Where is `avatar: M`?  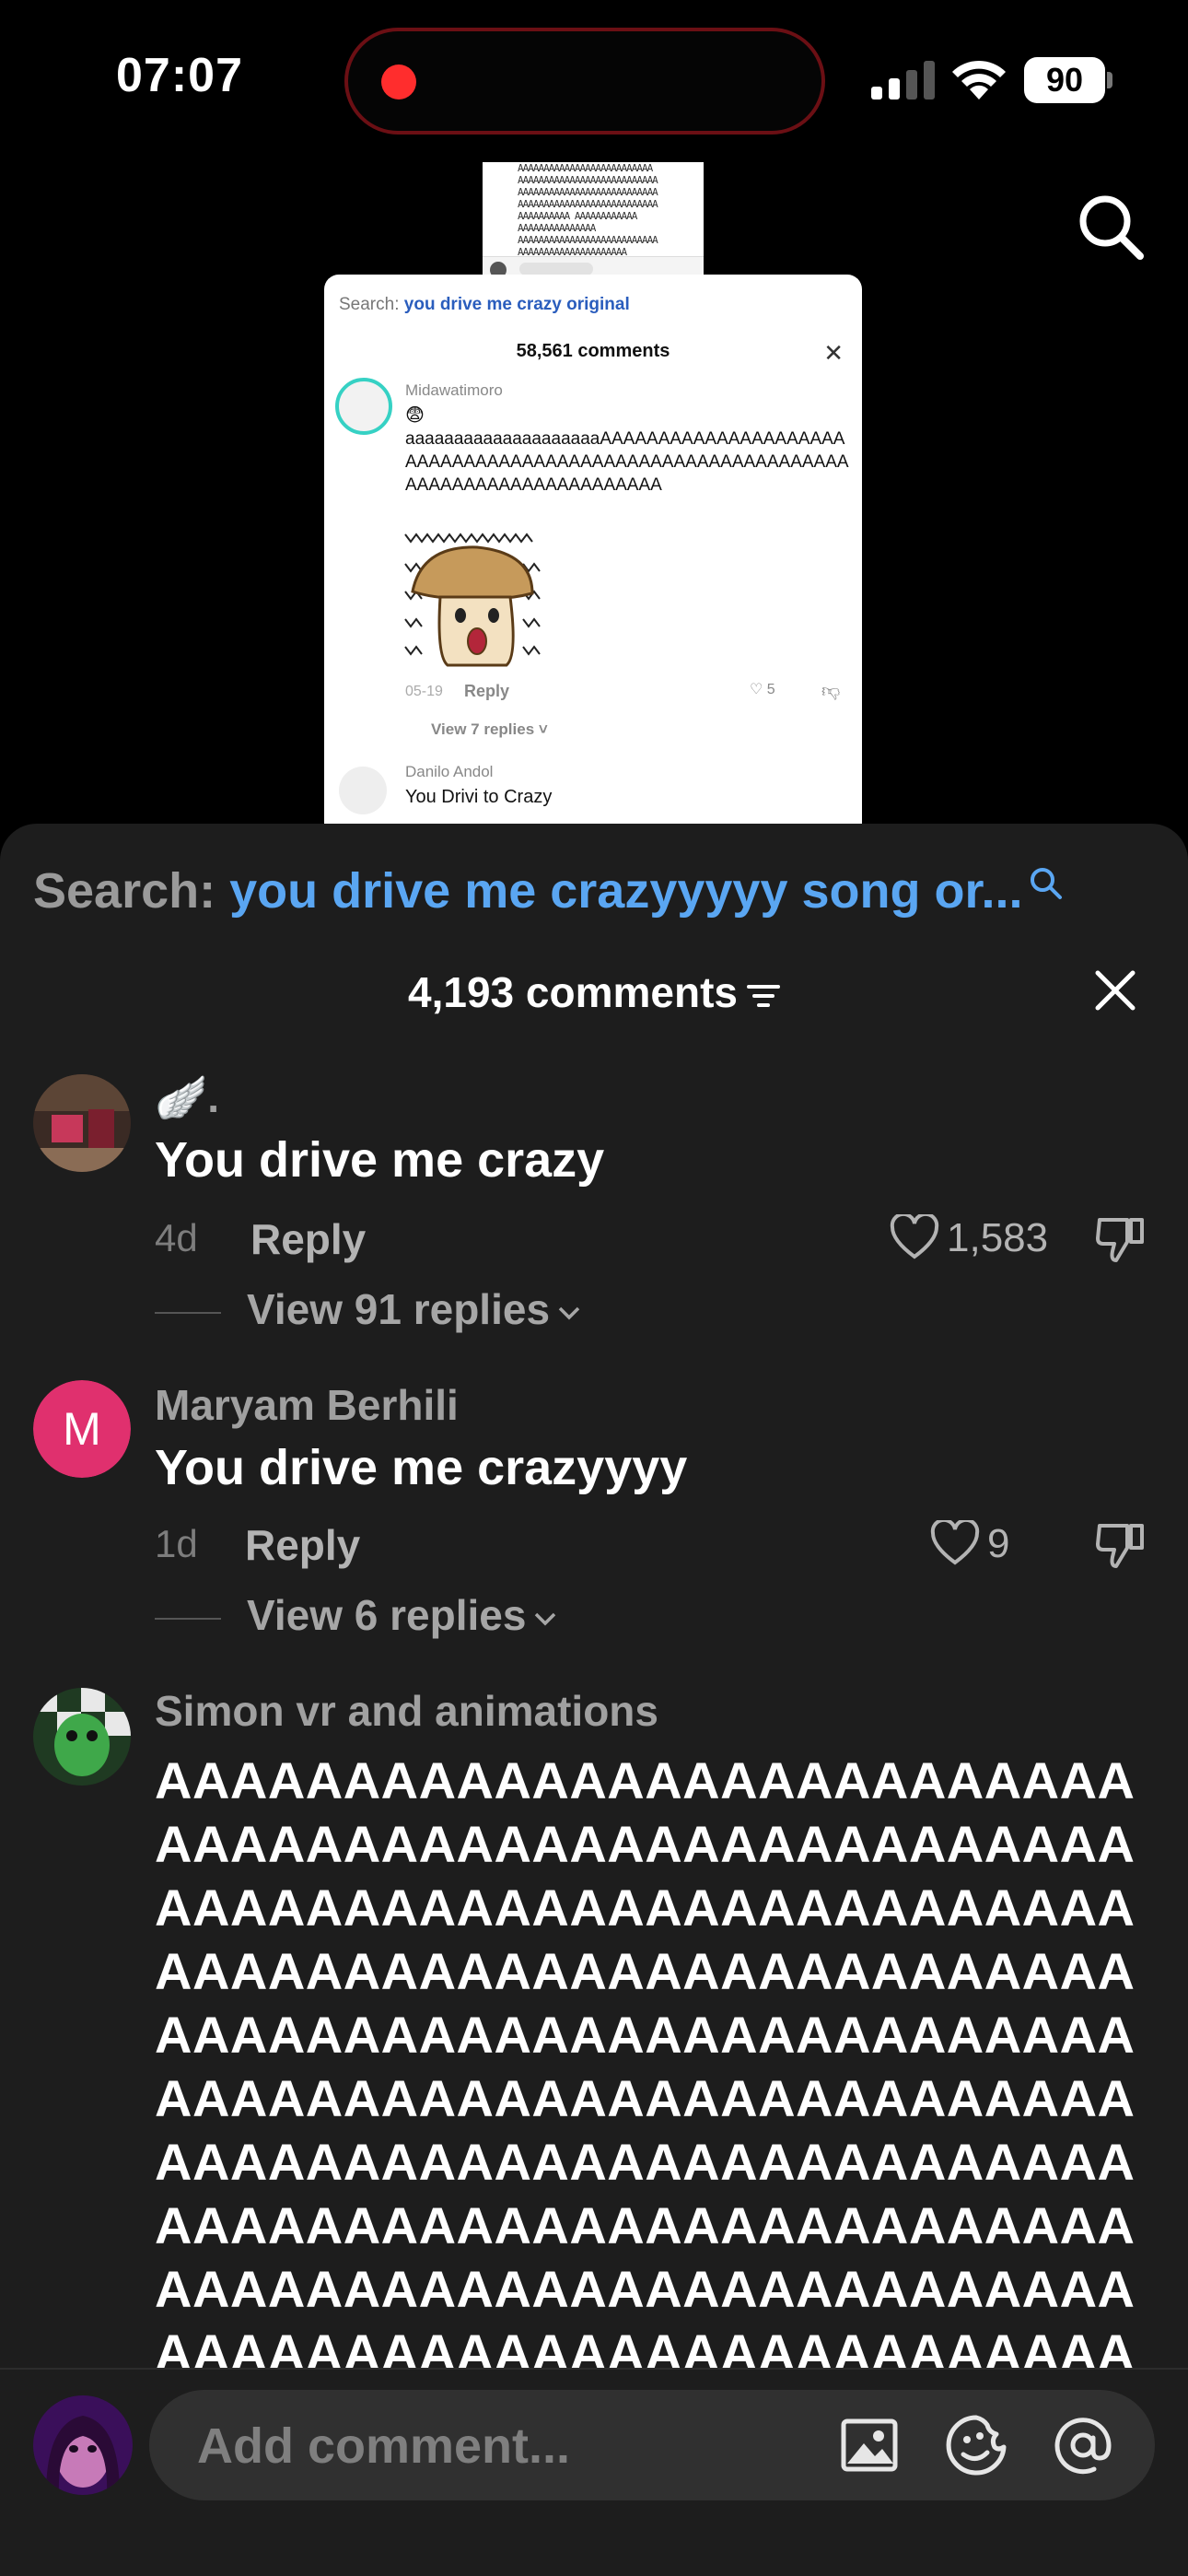 avatar: M is located at coordinates (82, 1429).